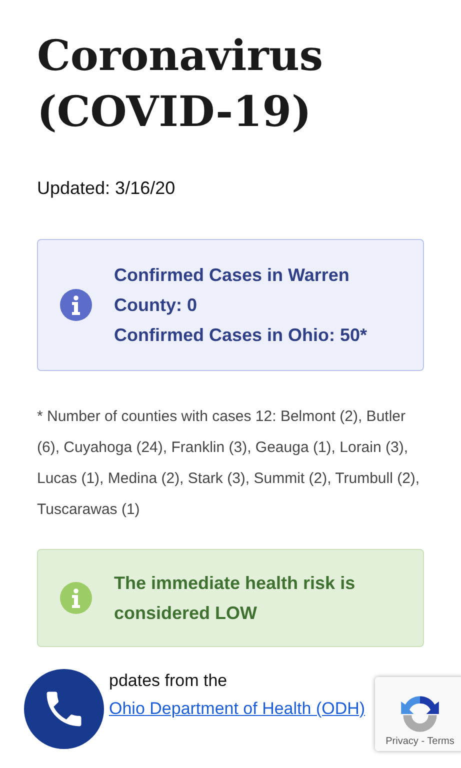  What do you see at coordinates (232, 290) in the screenshot?
I see `alert-text: Confirmed Cases in Warren County: 0` at bounding box center [232, 290].